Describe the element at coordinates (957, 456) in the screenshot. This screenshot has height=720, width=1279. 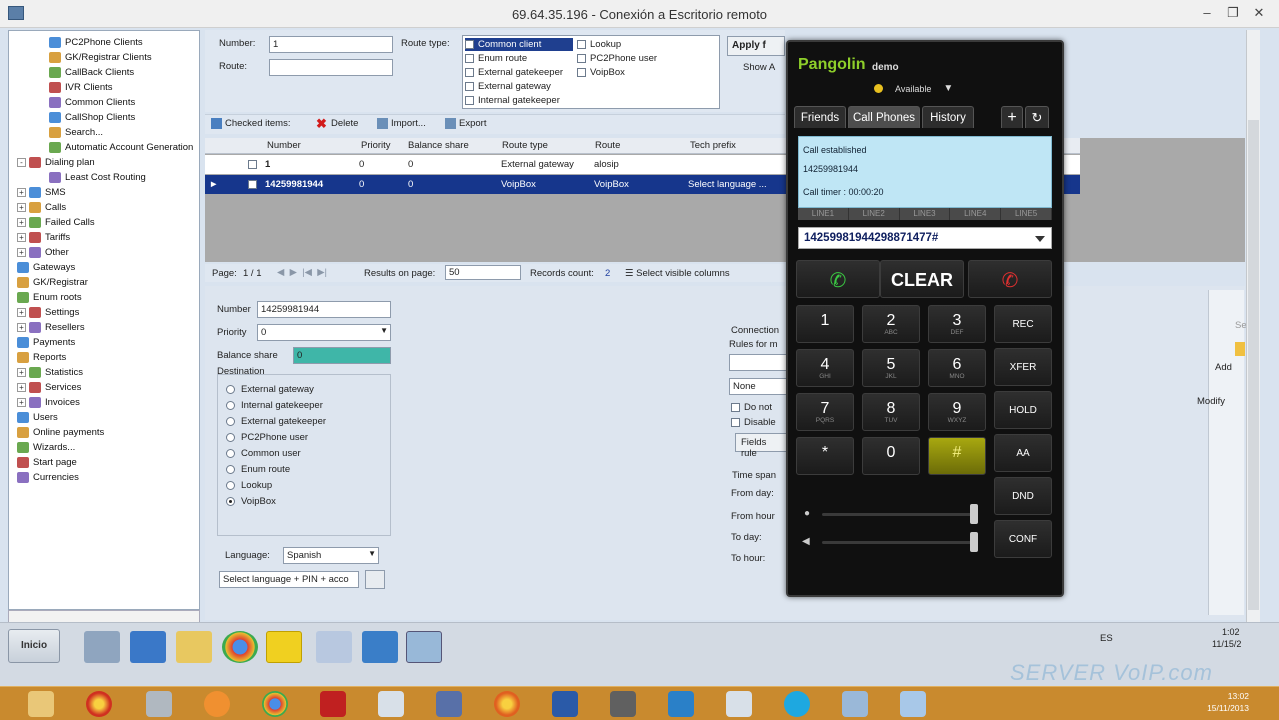
I see `keypad-key: #` at that location.